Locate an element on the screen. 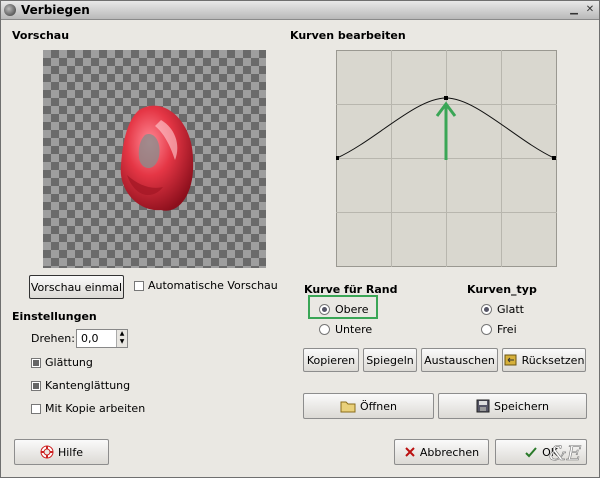 The image size is (600, 478). swap-button-label: Austauschen is located at coordinates (459, 360).